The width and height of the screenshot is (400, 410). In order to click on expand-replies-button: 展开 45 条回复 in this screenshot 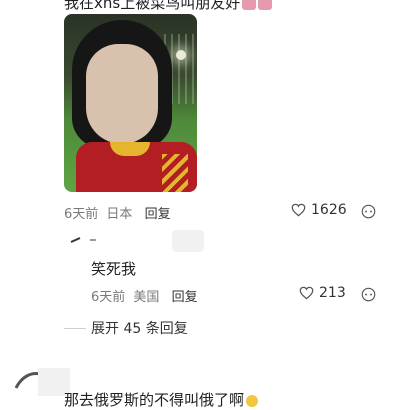, I will do `click(126, 328)`.